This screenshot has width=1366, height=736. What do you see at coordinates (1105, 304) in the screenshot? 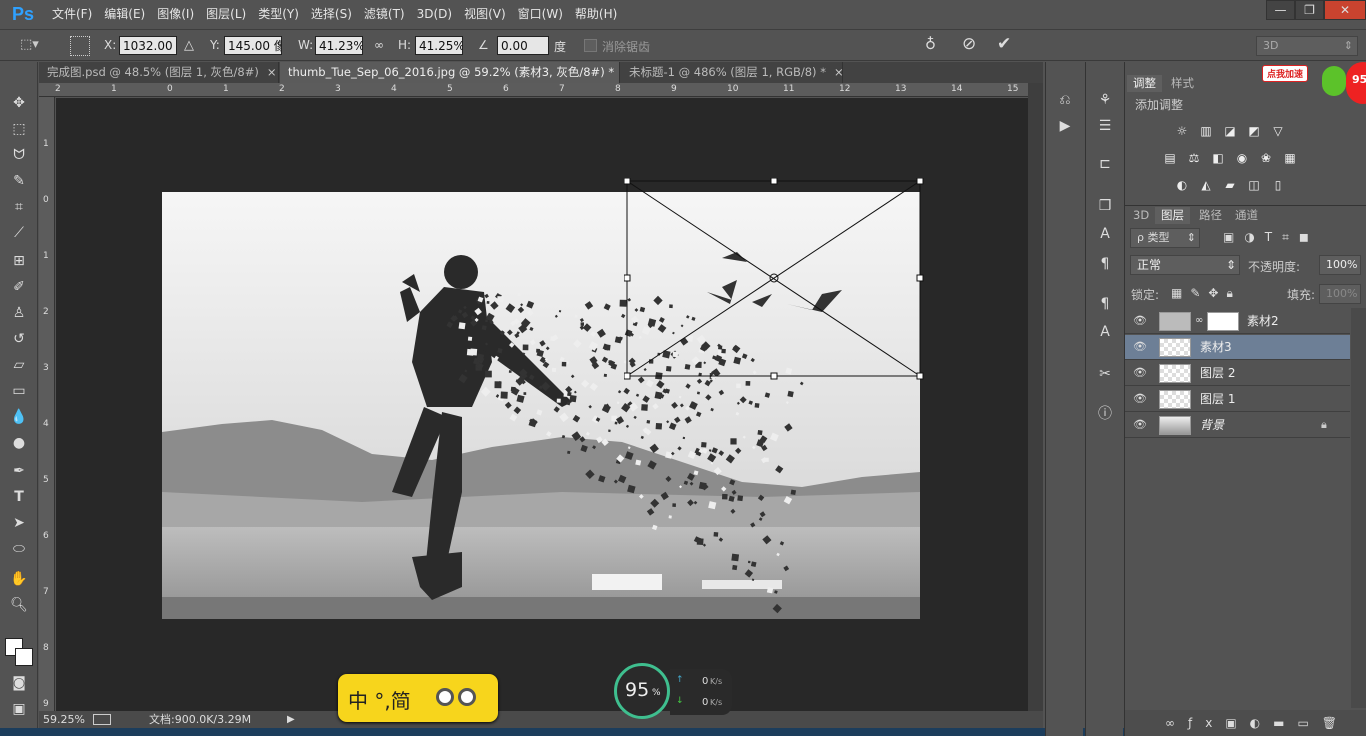
I see `paragraph-styles-icon: ¶` at bounding box center [1105, 304].